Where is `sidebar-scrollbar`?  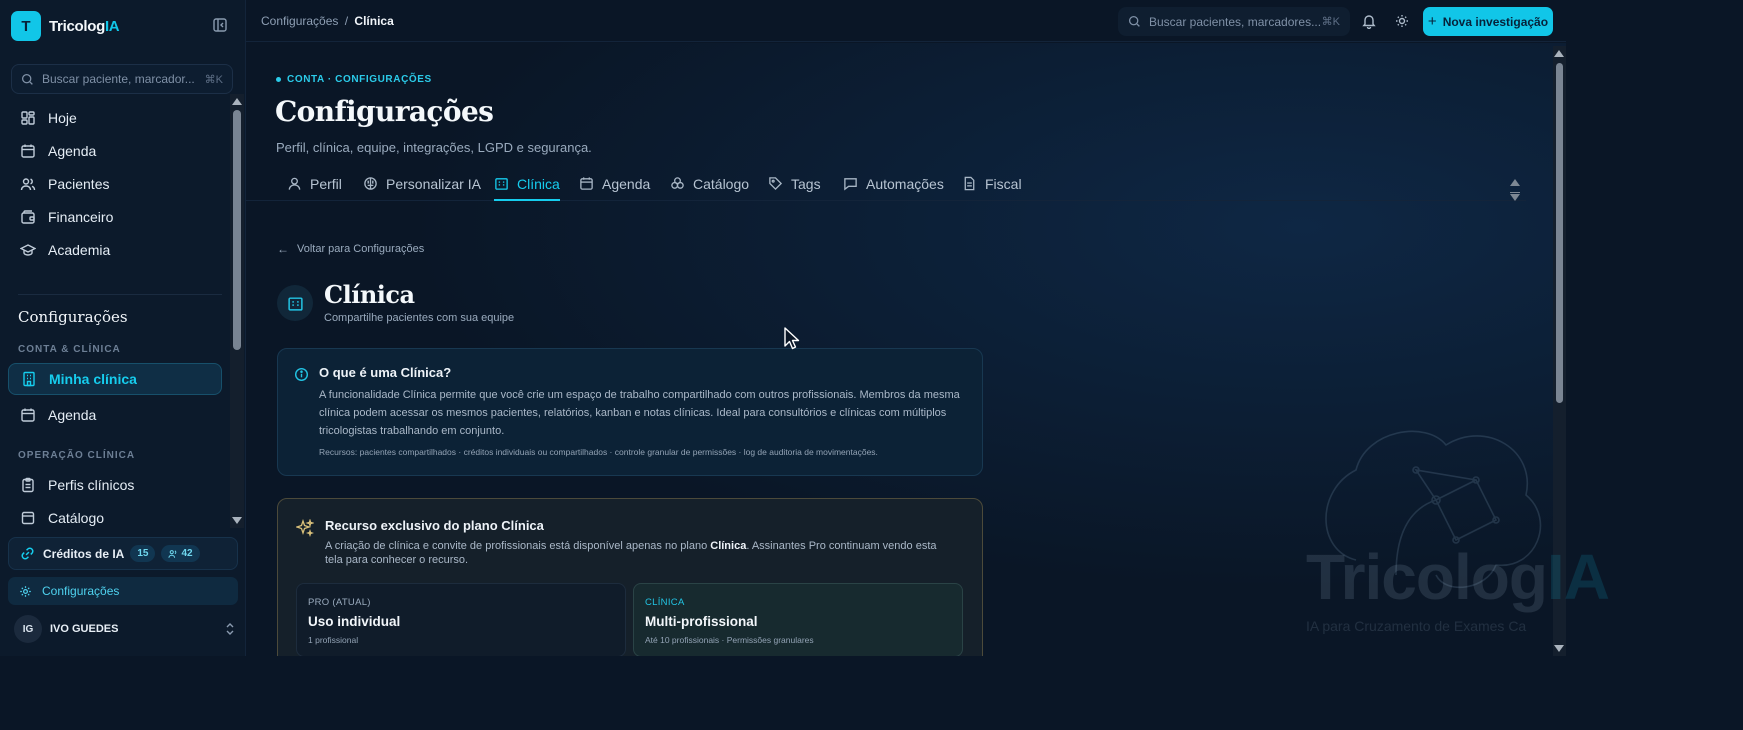
sidebar-scrollbar is located at coordinates (237, 311).